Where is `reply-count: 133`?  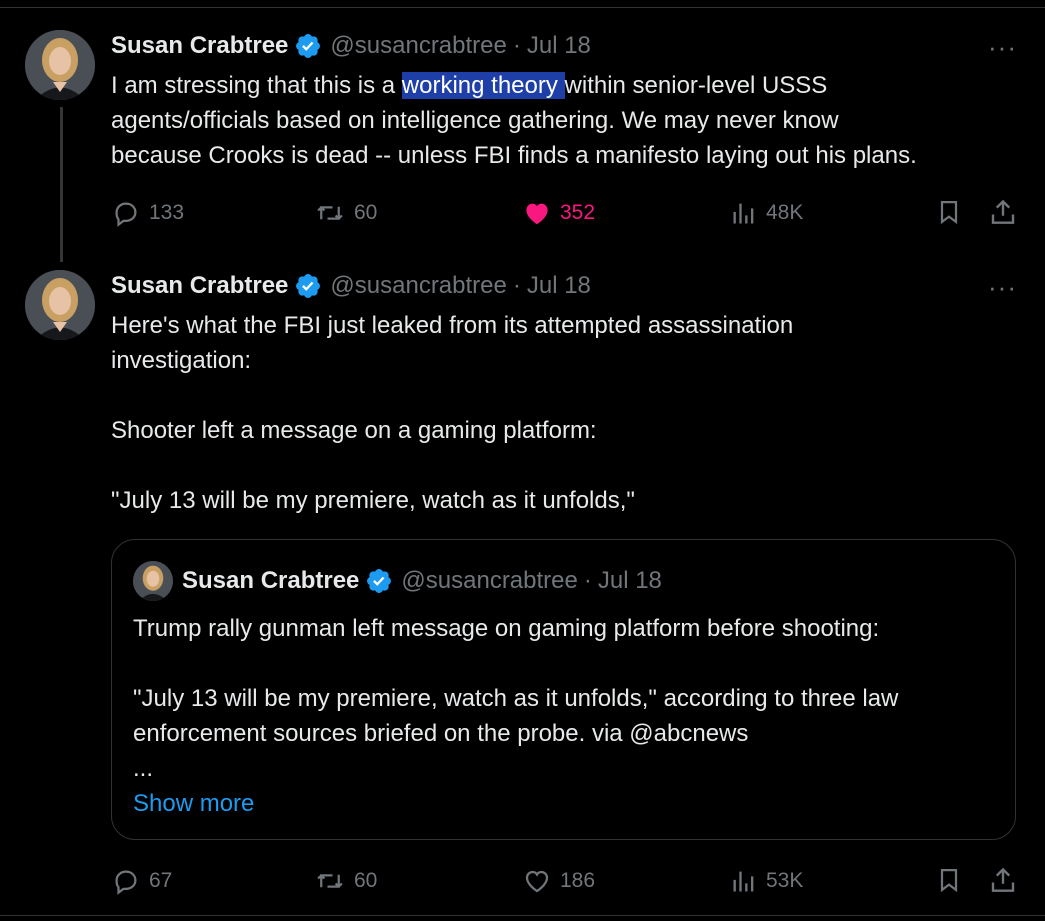 reply-count: 133 is located at coordinates (167, 212).